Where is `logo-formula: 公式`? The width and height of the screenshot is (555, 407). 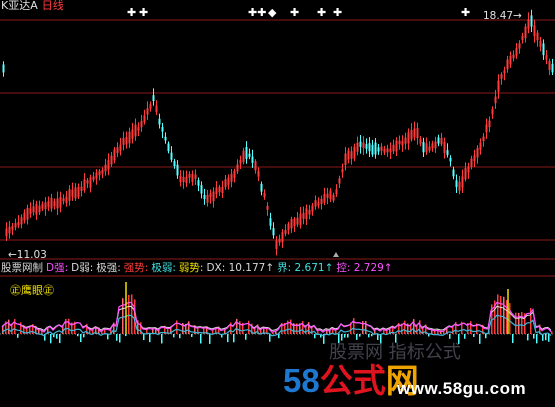
logo-formula: 公式 is located at coordinates (352, 380).